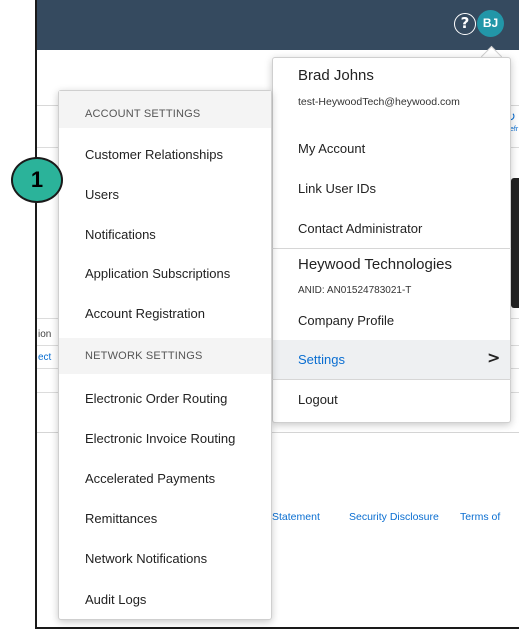 Image resolution: width=519 pixels, height=629 pixels. I want to click on settings-item-audit-logs: Audit Logs, so click(115, 599).